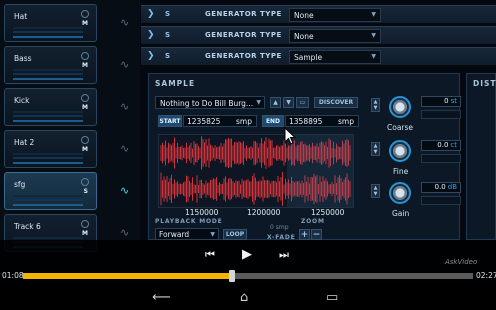 Image resolution: width=496 pixels, height=310 pixels. I want to click on track-item: sfg S, so click(50, 191).